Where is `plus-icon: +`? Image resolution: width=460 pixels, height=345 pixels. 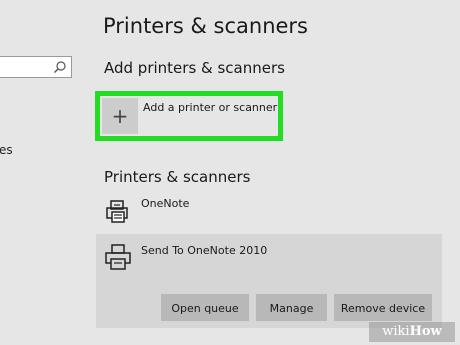
plus-icon: + is located at coordinates (120, 116).